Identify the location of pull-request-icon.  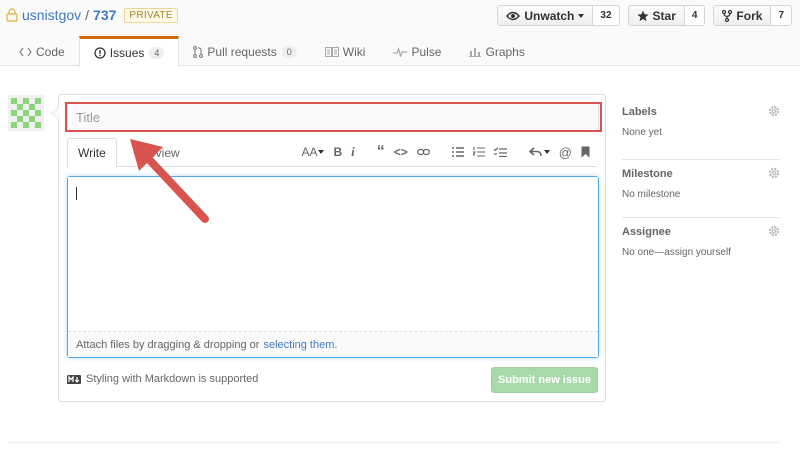
(198, 51).